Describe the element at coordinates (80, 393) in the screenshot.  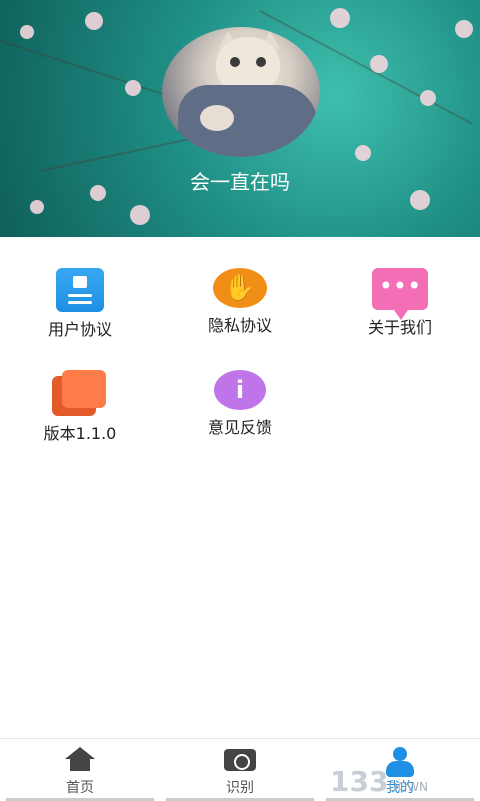
I see `version-layers-icon` at that location.